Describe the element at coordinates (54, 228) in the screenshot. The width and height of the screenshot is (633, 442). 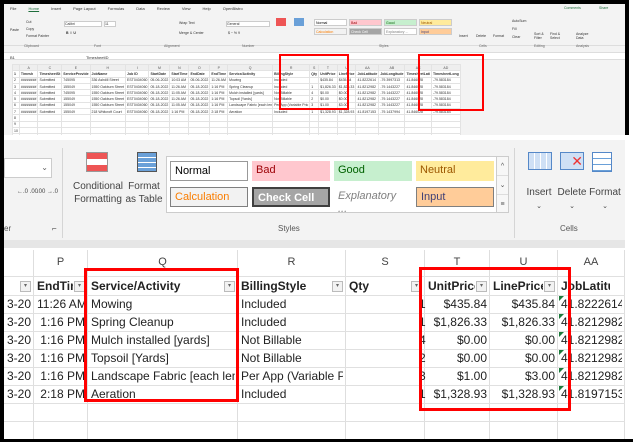
I see `dialog-launcher-icon: ⌐` at that location.